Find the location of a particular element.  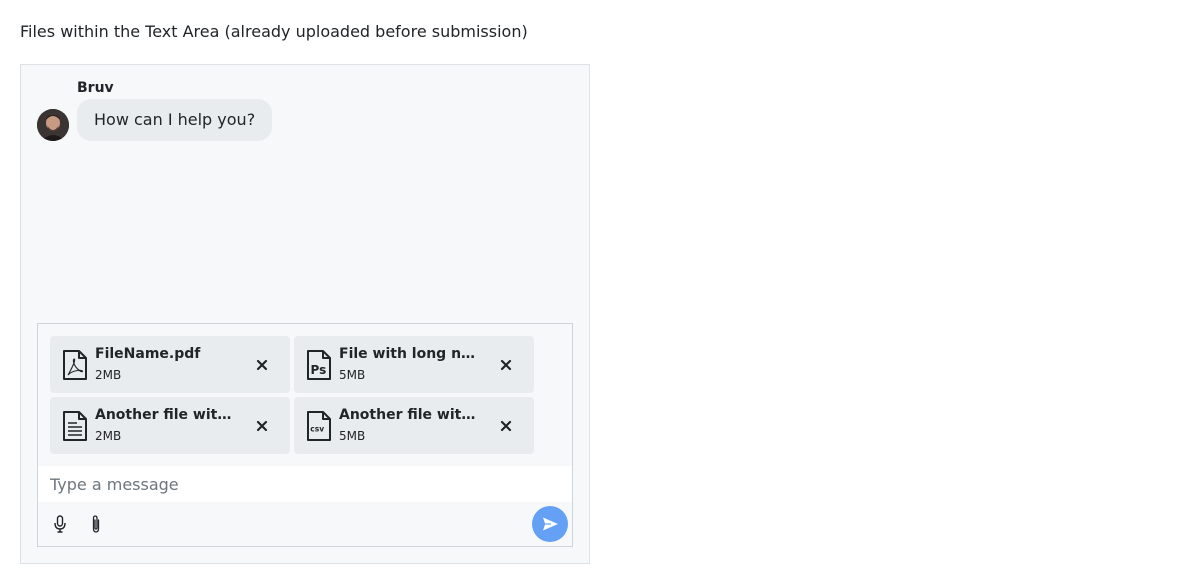

attachment-name: Another file with long name.txt is located at coordinates (167, 415).